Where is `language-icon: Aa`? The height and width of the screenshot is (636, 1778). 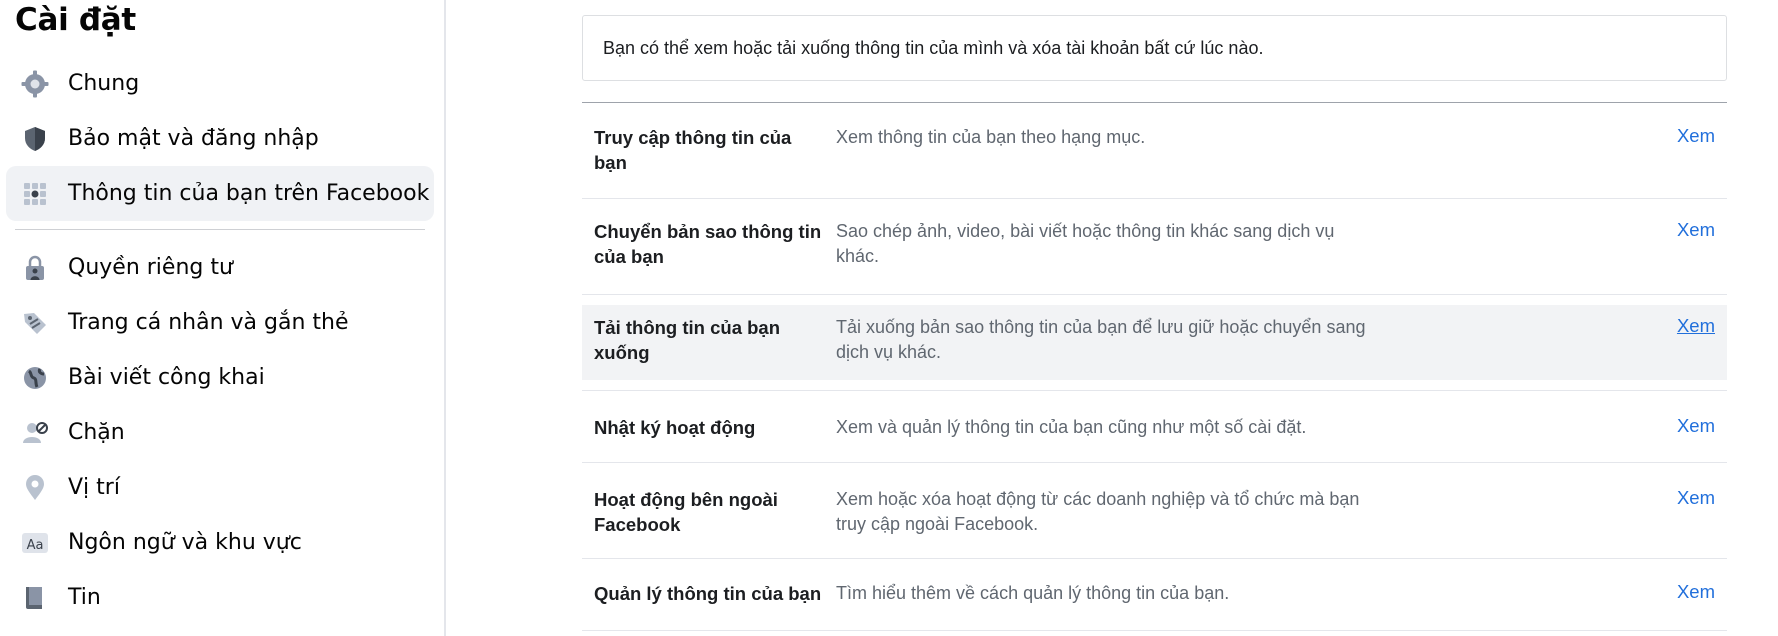
language-icon: Aa is located at coordinates (35, 543).